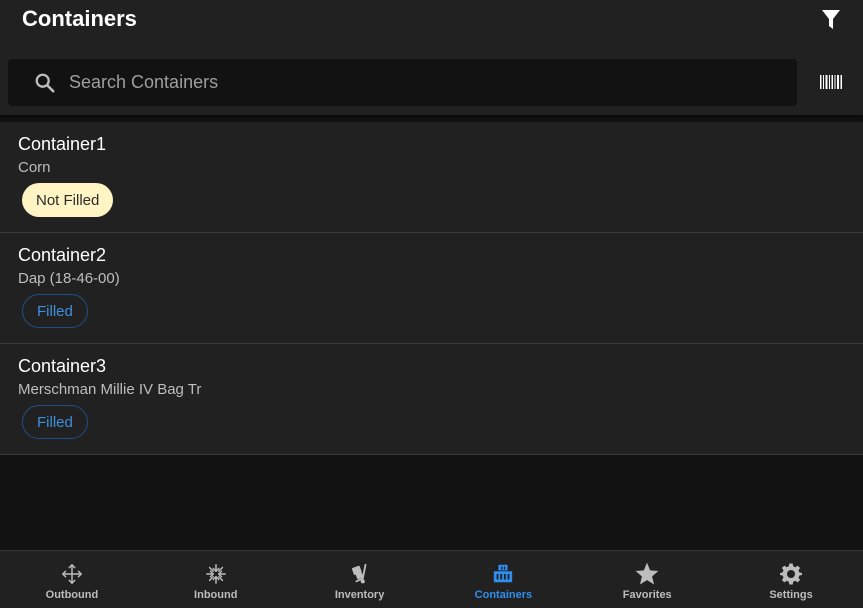  What do you see at coordinates (503, 573) in the screenshot?
I see `containers-icon` at bounding box center [503, 573].